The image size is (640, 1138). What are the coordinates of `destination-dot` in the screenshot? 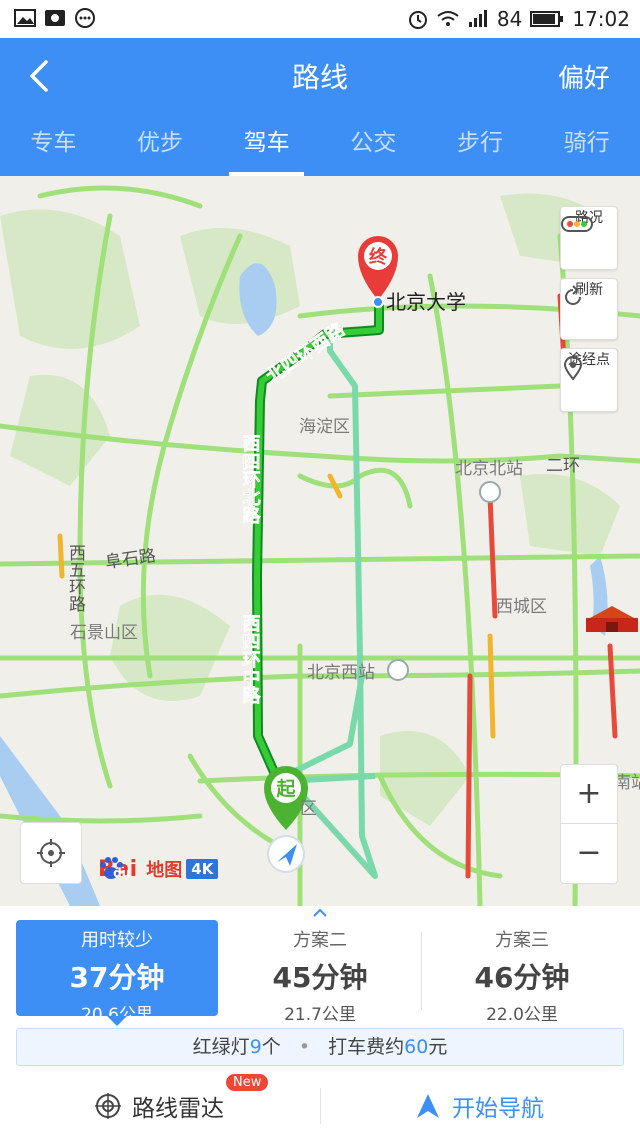 It's located at (378, 302).